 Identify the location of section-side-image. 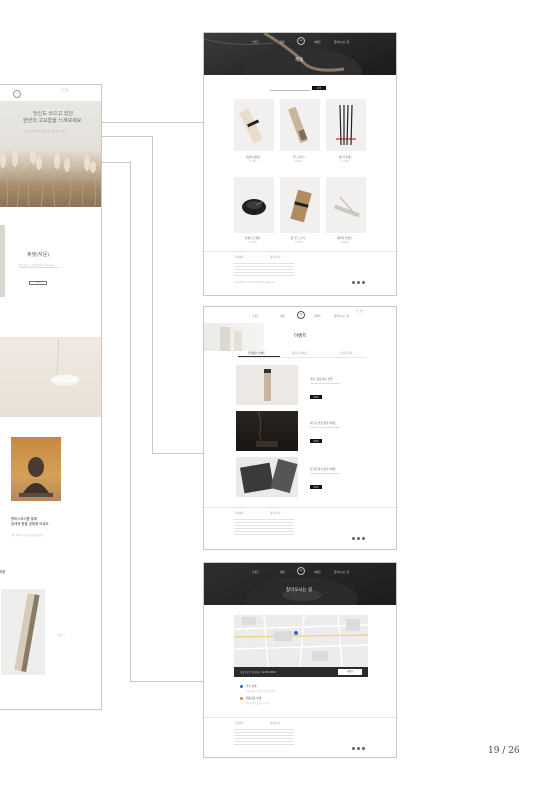
(2, 261).